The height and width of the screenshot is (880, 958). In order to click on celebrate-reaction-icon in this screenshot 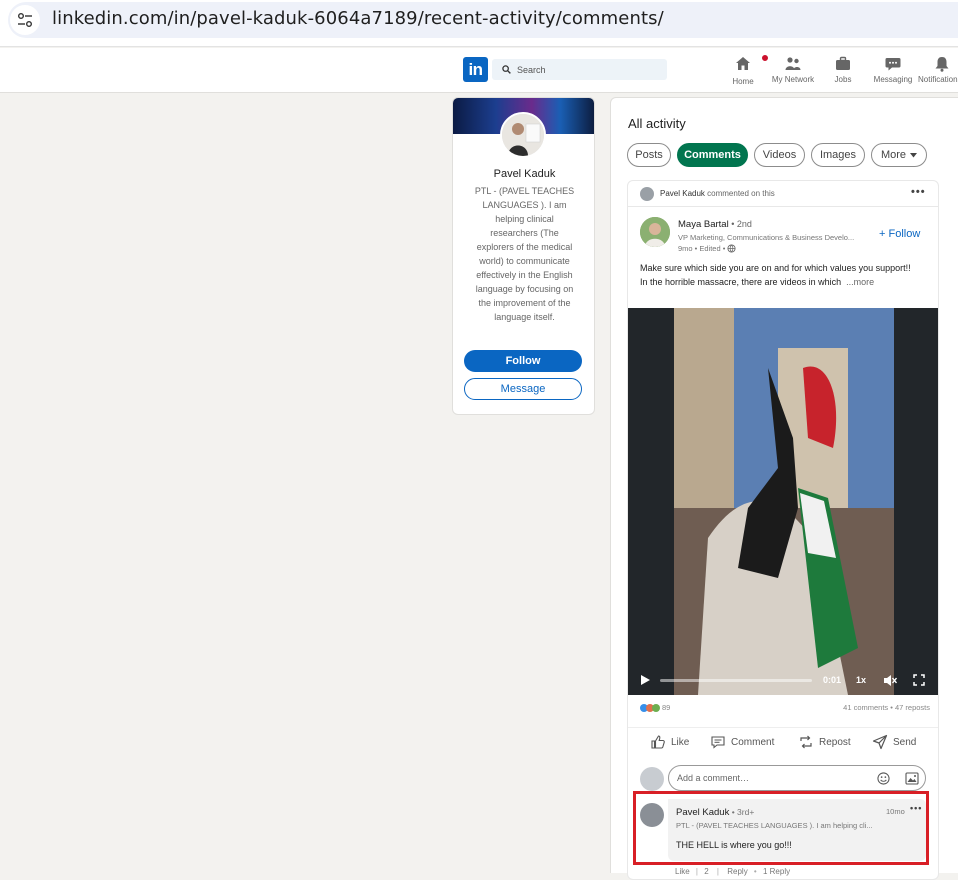, I will do `click(656, 707)`.